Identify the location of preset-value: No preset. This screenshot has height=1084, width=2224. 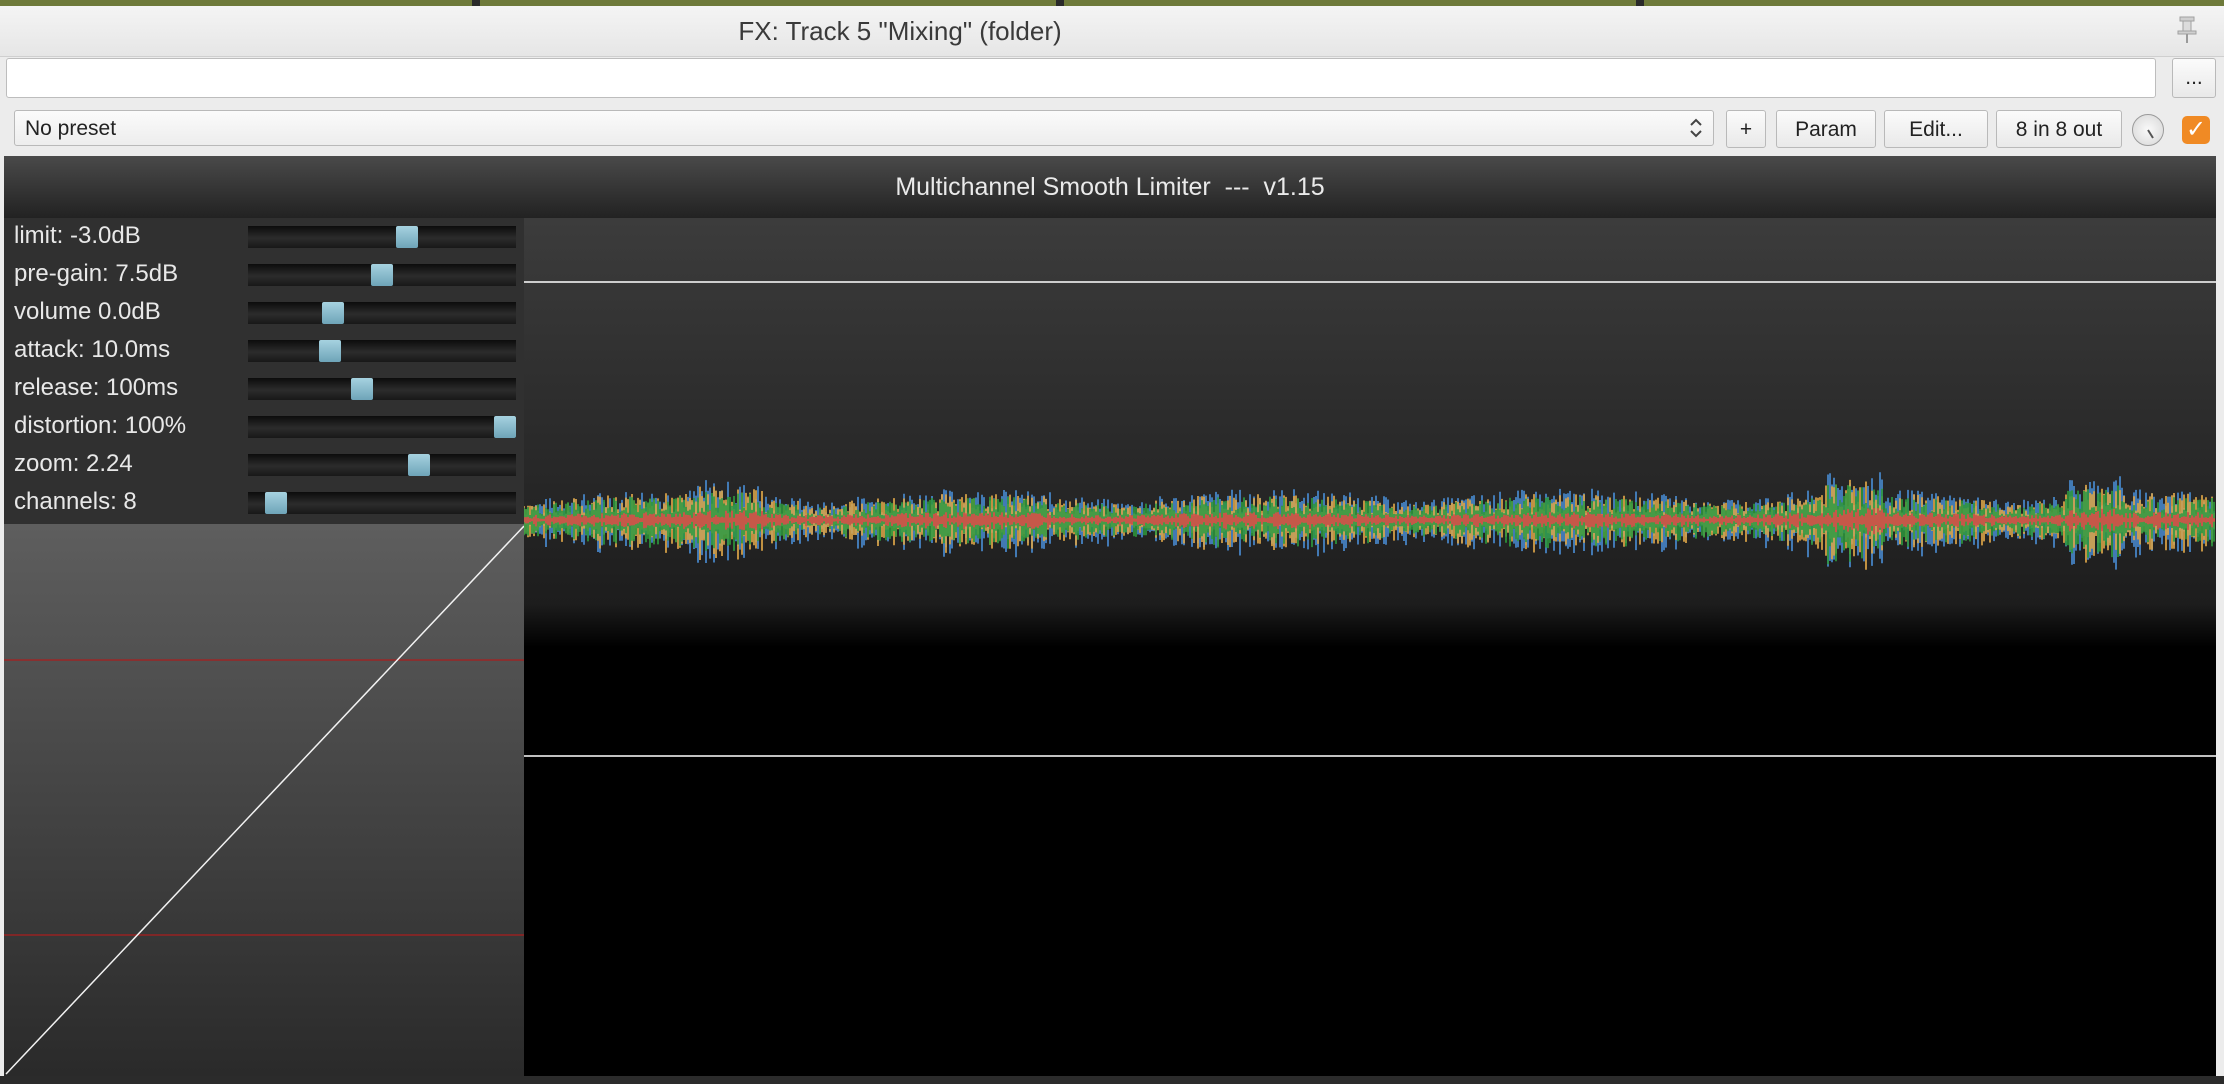
(71, 128).